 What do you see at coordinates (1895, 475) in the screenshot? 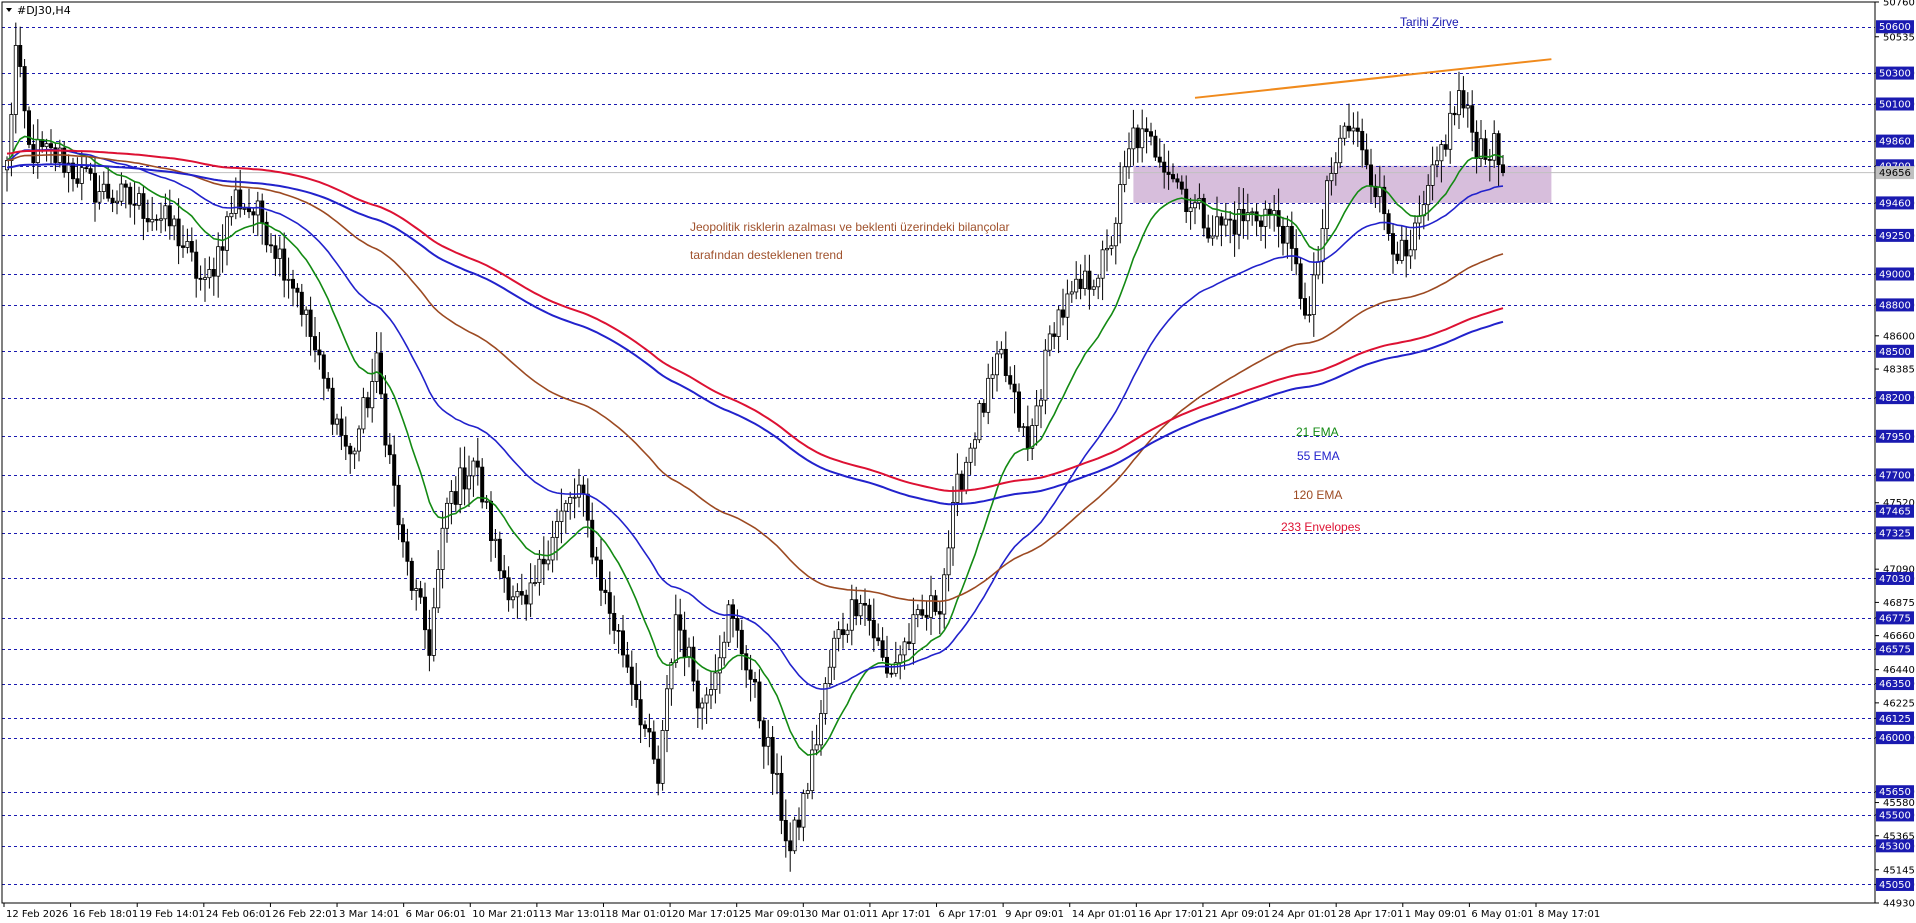
I see `level-price-tag-label: 47700` at bounding box center [1895, 475].